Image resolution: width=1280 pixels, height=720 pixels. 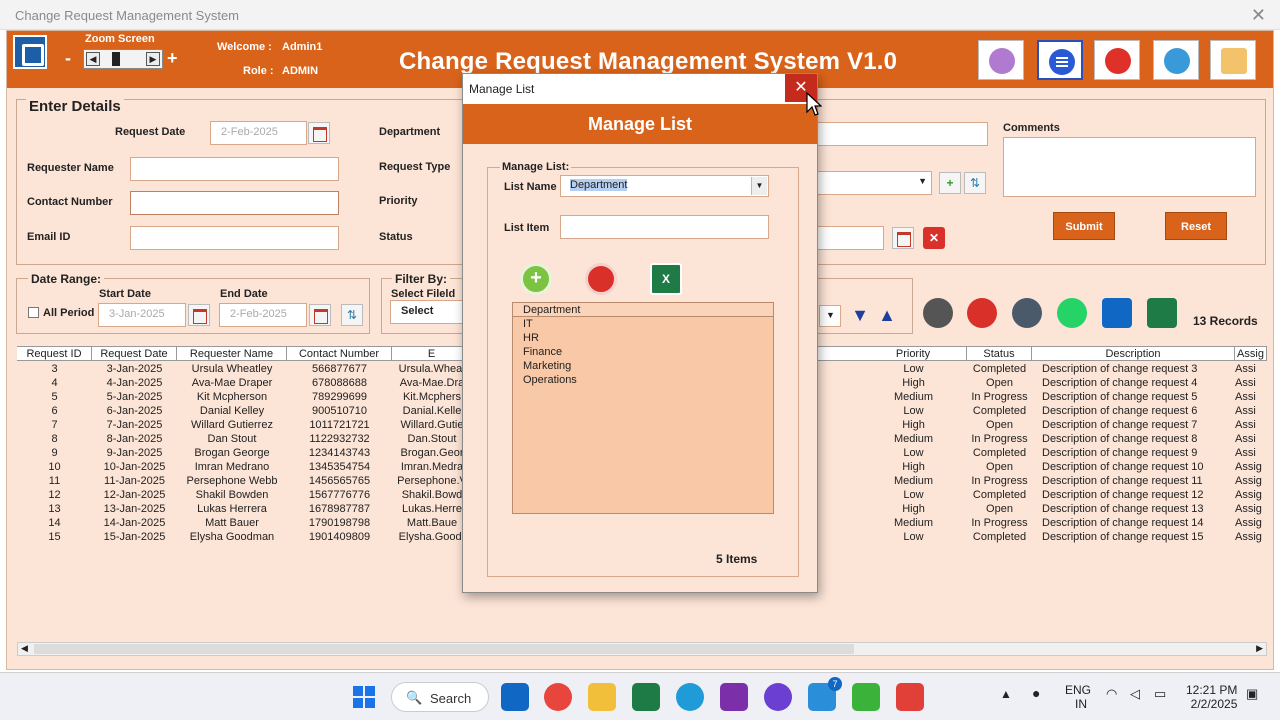 What do you see at coordinates (421, 279) in the screenshot?
I see `filter-label: Filter By:` at bounding box center [421, 279].